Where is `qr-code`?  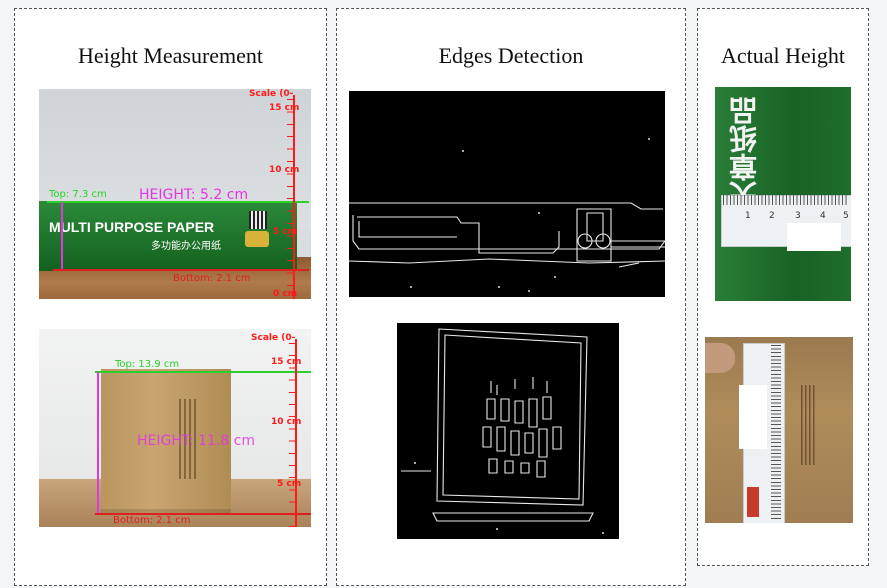
qr-code is located at coordinates (258, 220).